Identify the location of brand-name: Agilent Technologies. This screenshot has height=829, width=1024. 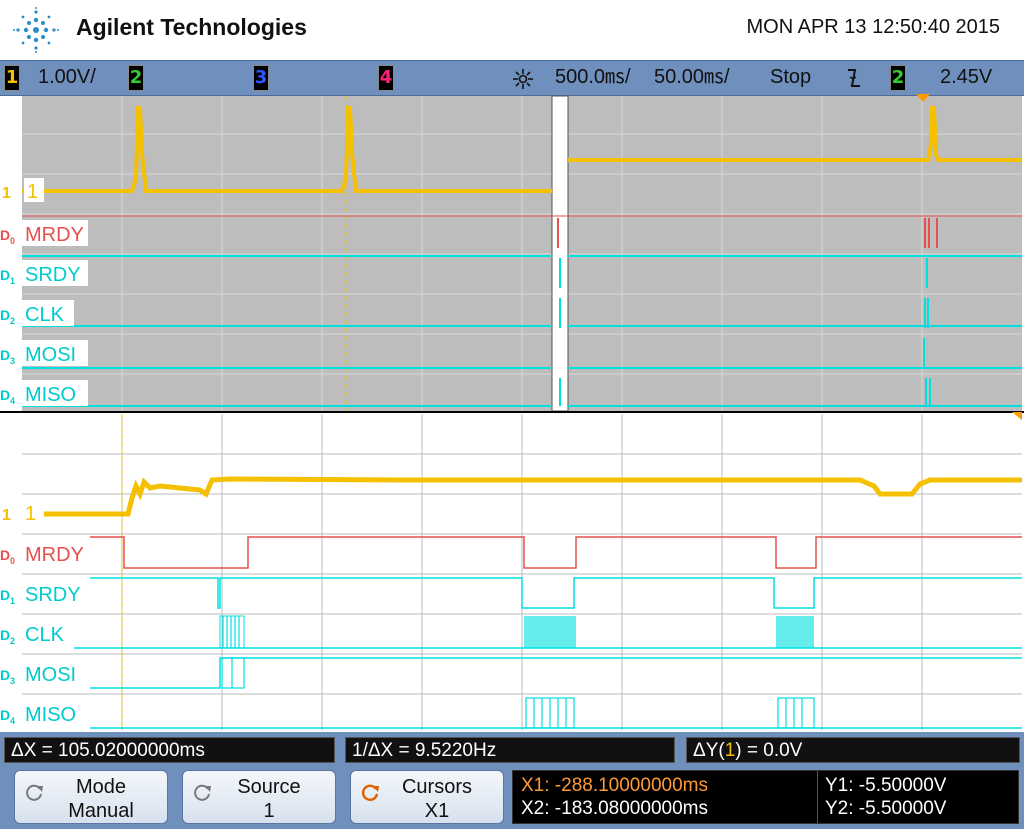
(191, 27).